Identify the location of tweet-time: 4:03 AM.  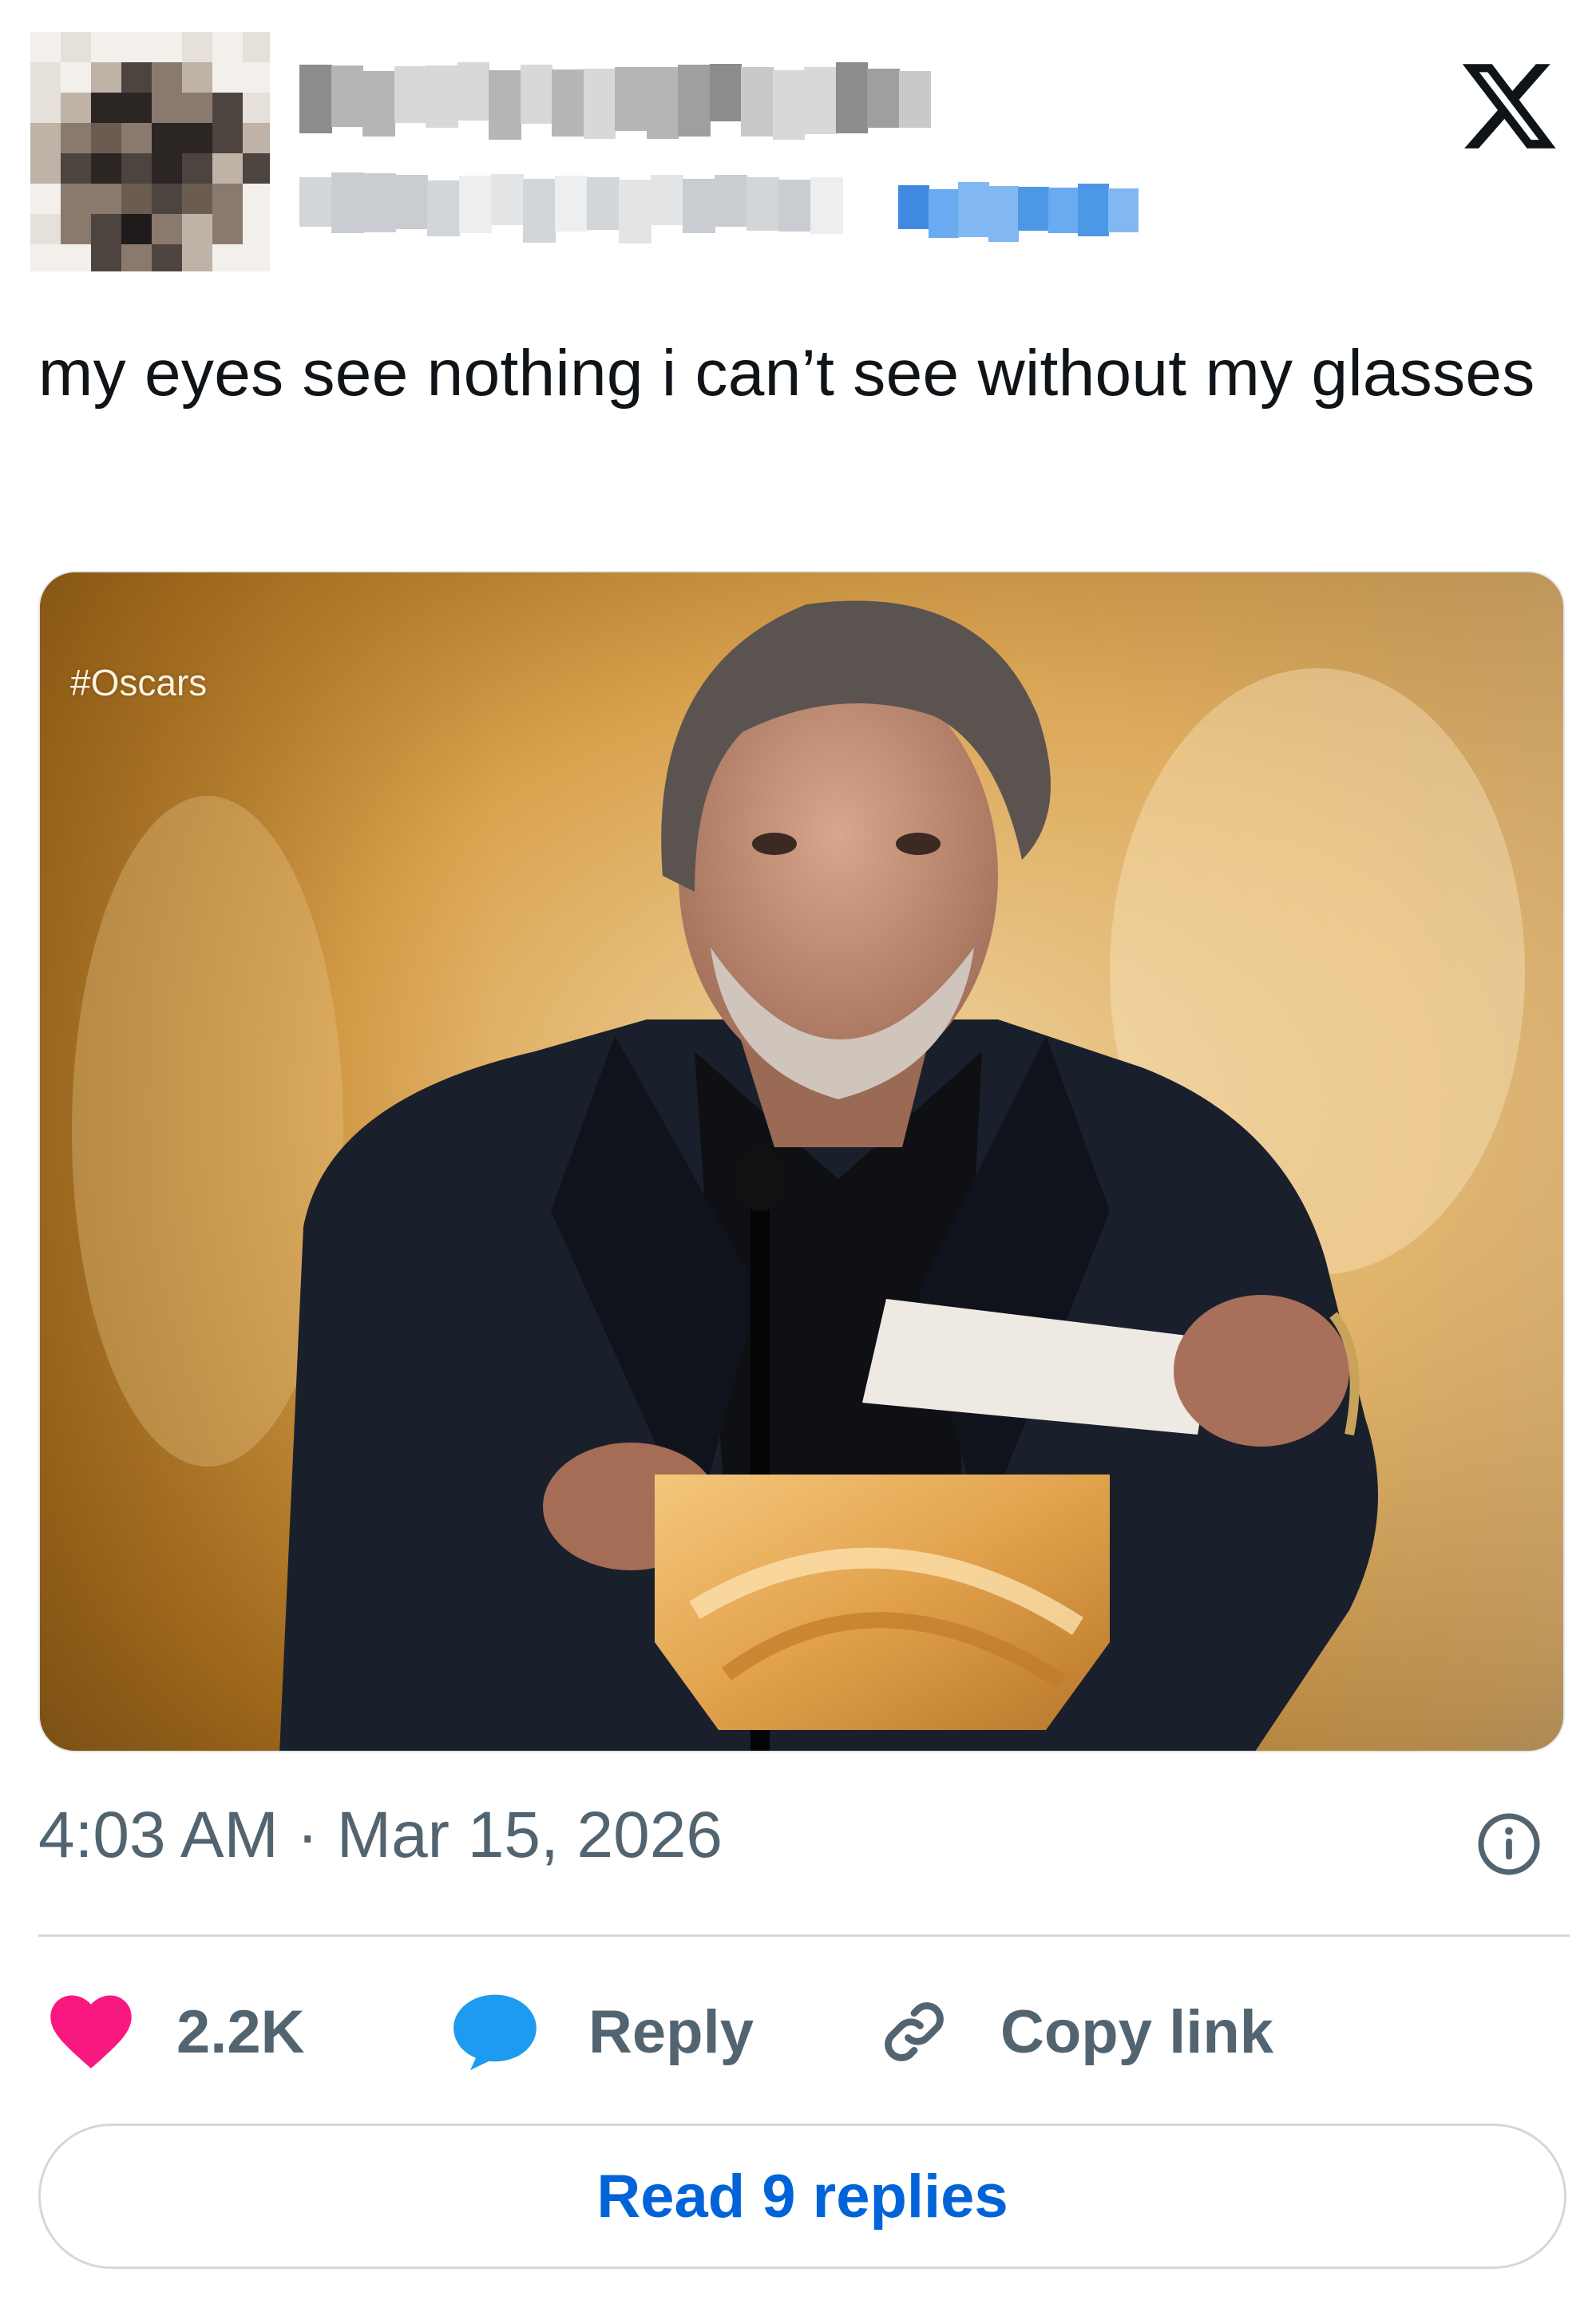
(158, 1835).